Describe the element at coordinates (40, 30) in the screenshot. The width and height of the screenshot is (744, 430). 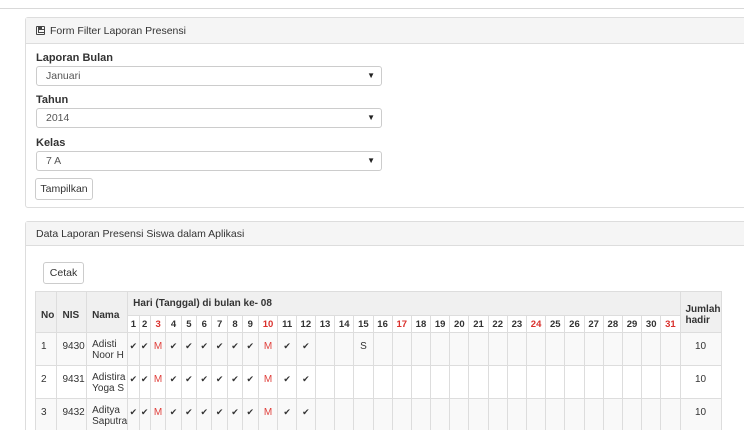
I see `floppy-disk-icon` at that location.